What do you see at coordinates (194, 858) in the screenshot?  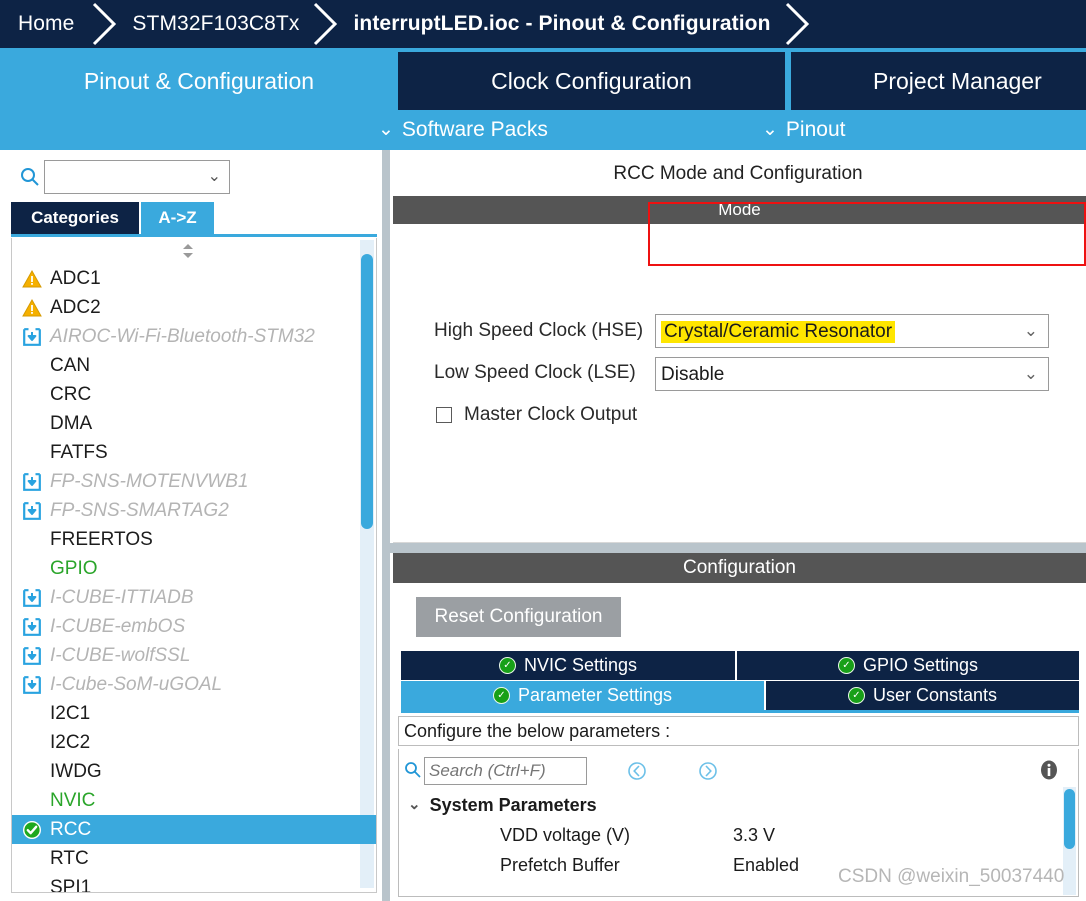 I see `sidebar-item-rtc: RTC` at bounding box center [194, 858].